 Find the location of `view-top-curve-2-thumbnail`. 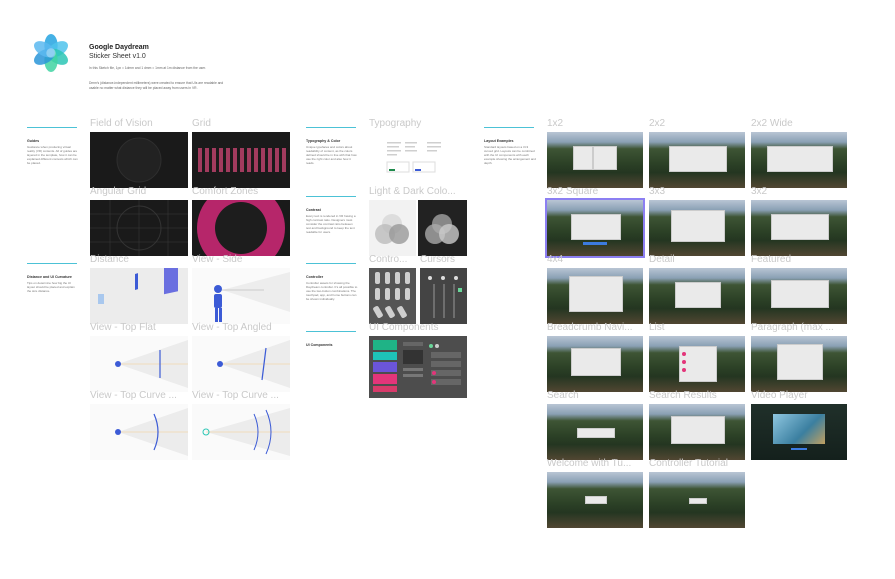

view-top-curve-2-thumbnail is located at coordinates (241, 432).